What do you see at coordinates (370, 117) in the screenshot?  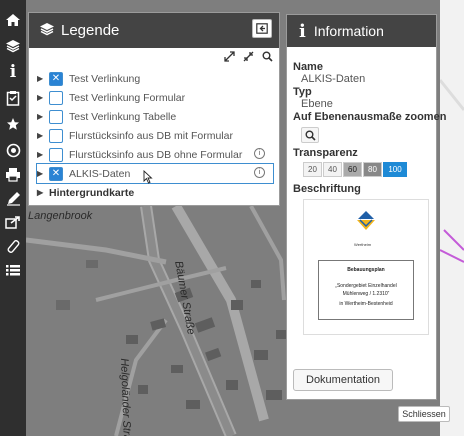 I see `zoom-to-extent-label: Auf Ebenenausmaße zoomen` at bounding box center [370, 117].